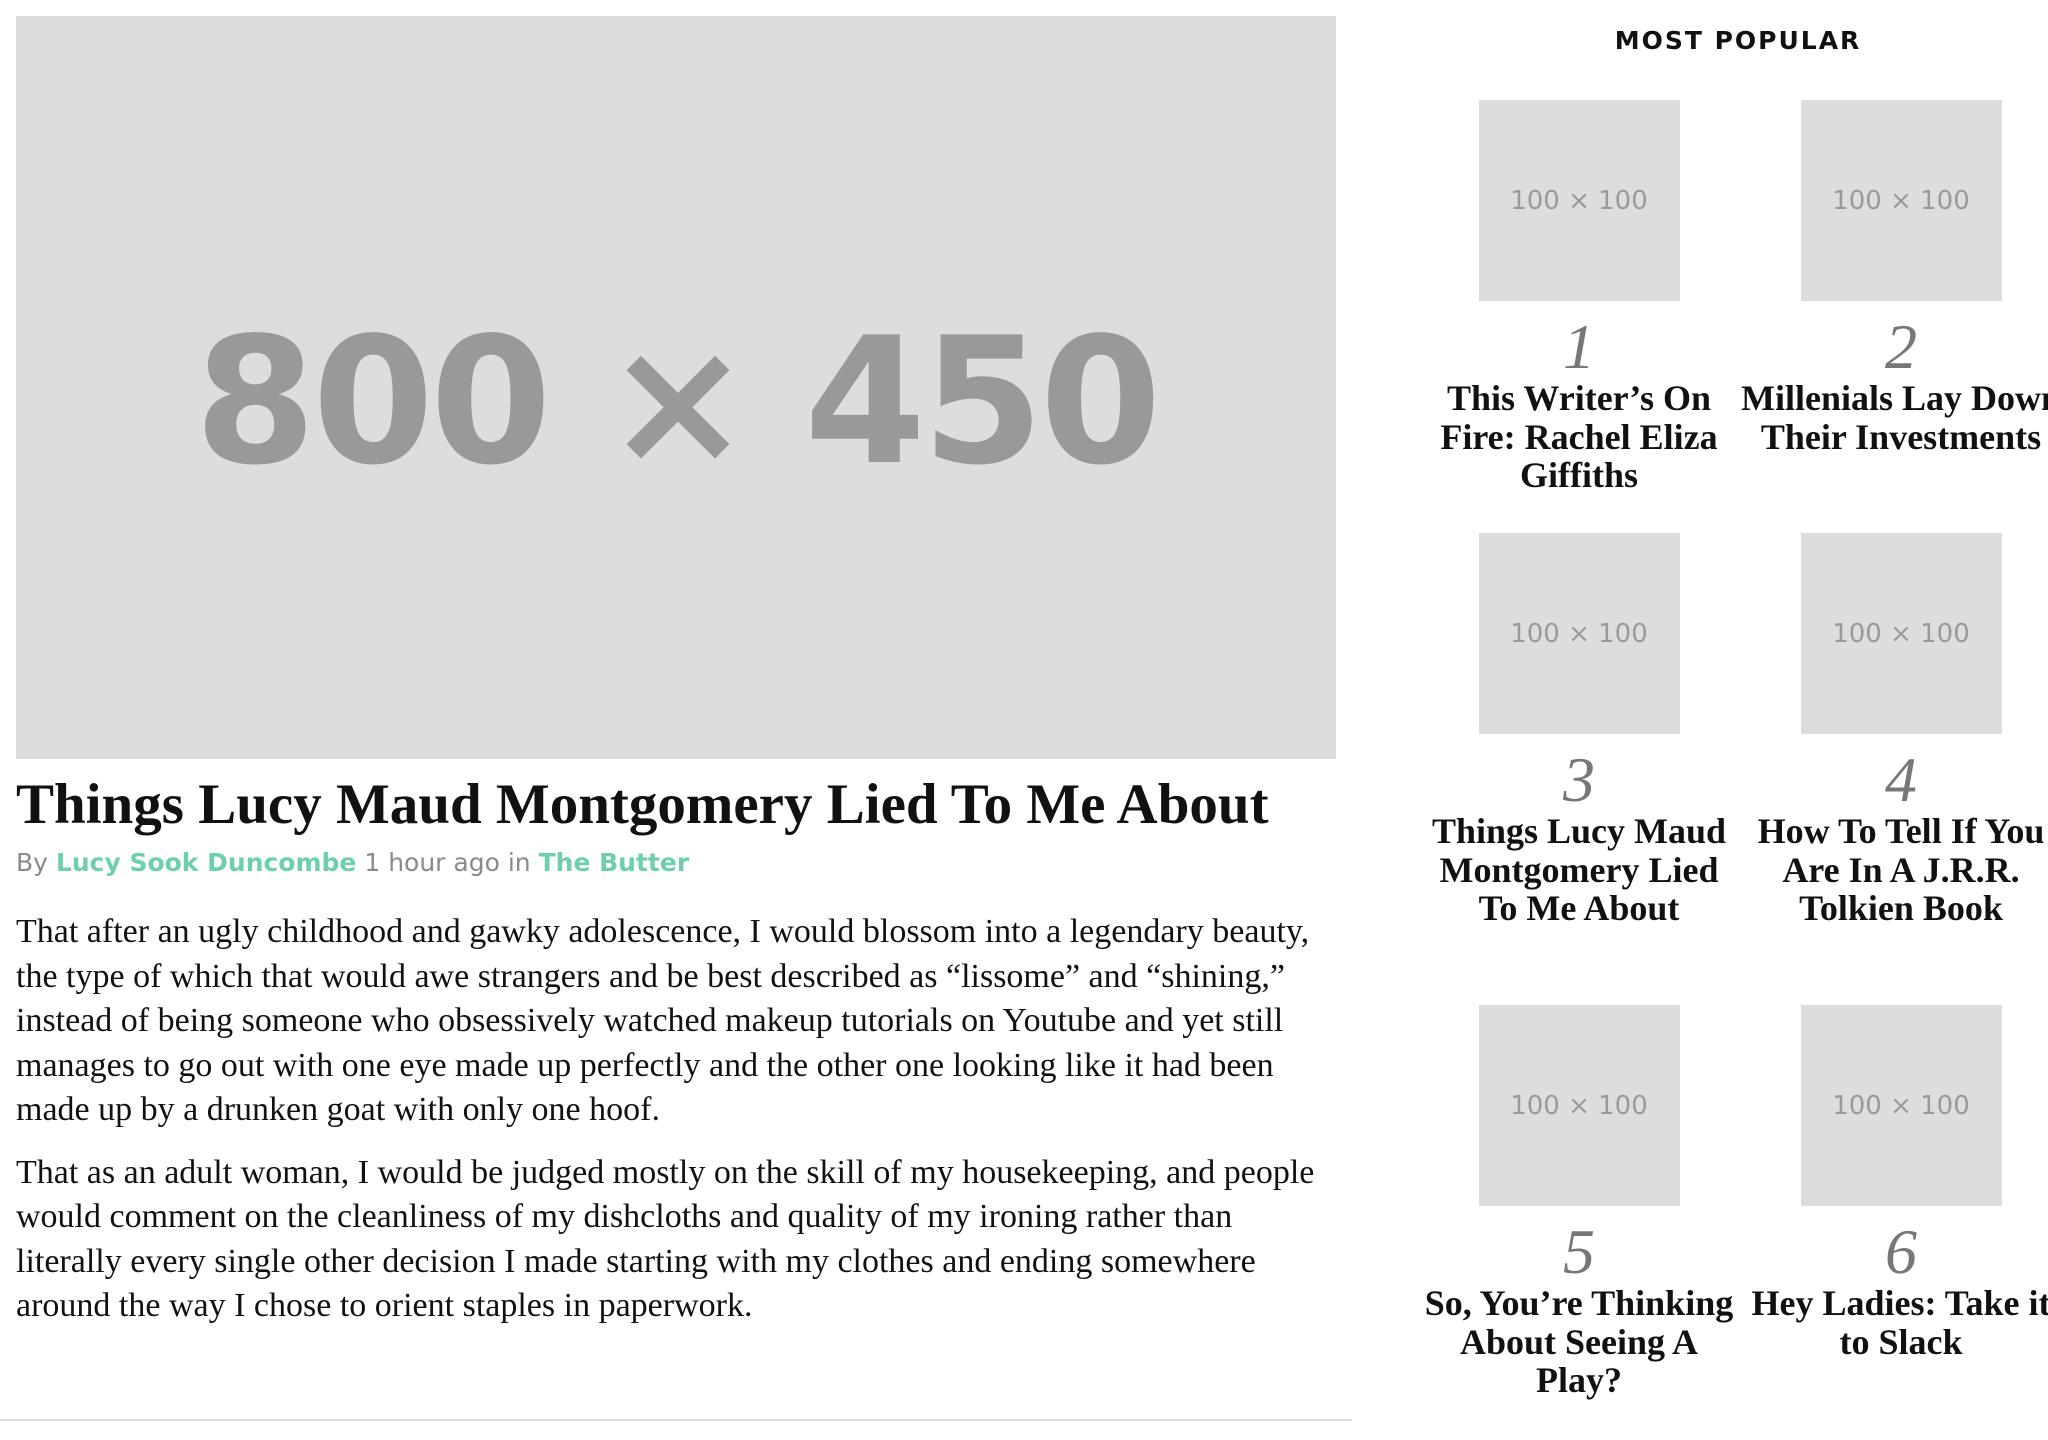 This screenshot has height=1440, width=2048. Describe the element at coordinates (1901, 1251) in the screenshot. I see `popular-rank: 6` at that location.